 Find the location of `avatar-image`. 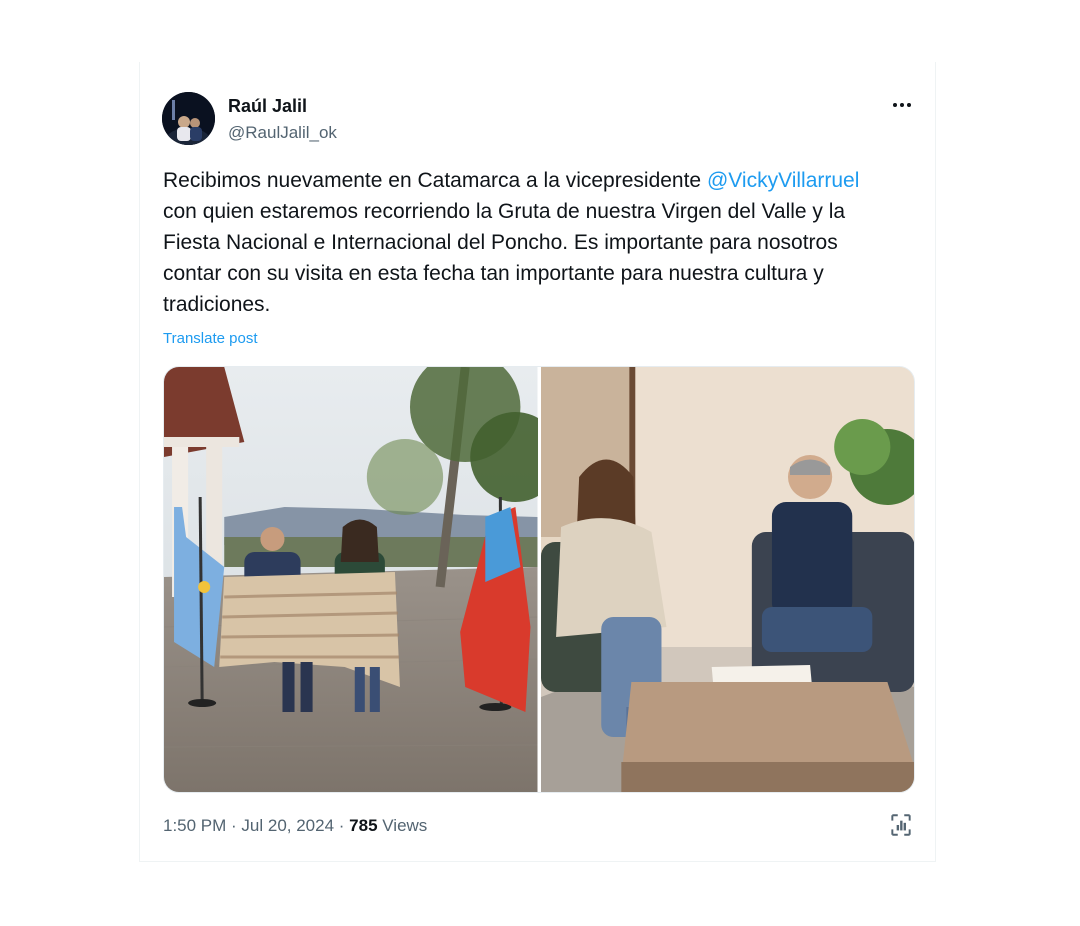

avatar-image is located at coordinates (188, 118).